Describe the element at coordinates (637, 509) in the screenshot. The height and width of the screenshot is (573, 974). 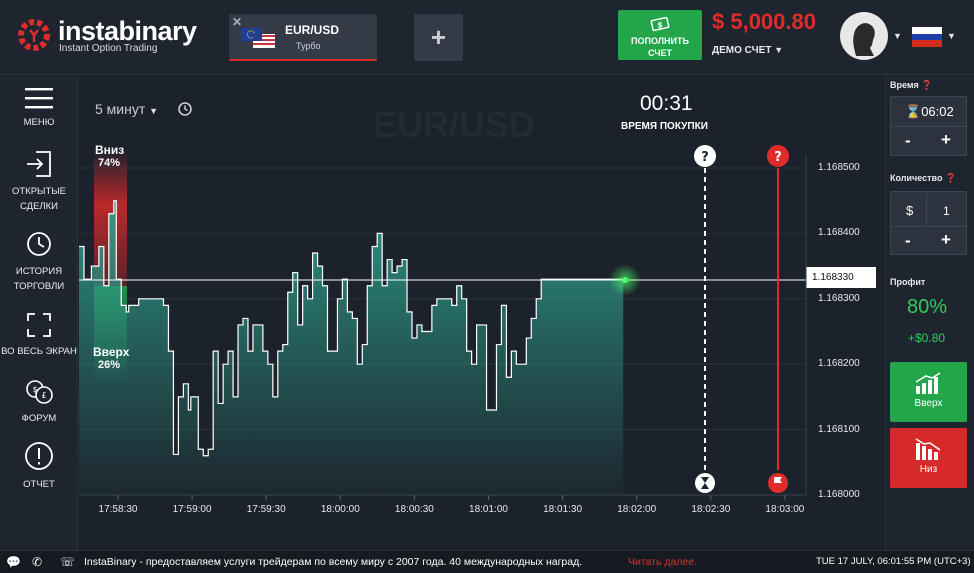
I see `x-tick-label: 18:02:00` at that location.